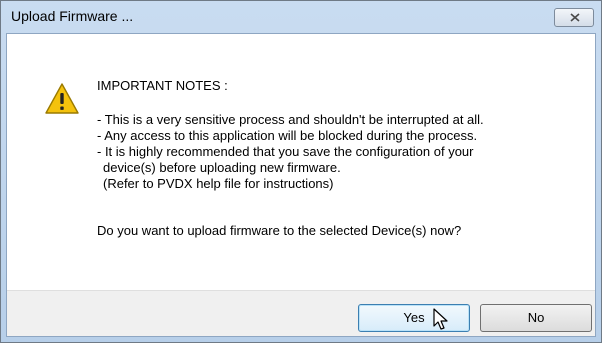 The width and height of the screenshot is (602, 343). Describe the element at coordinates (162, 85) in the screenshot. I see `notes-heading: IMPORTANT NOTES :` at that location.